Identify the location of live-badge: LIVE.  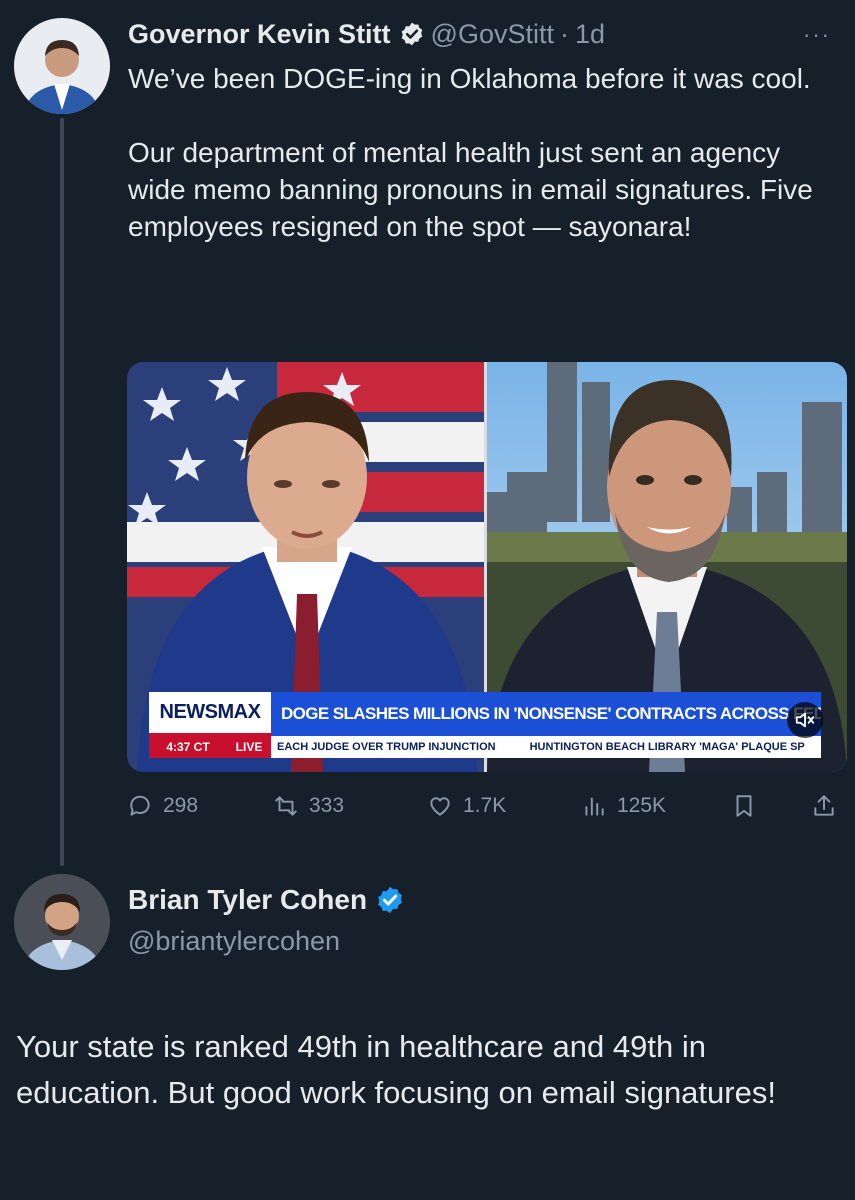
(249, 747).